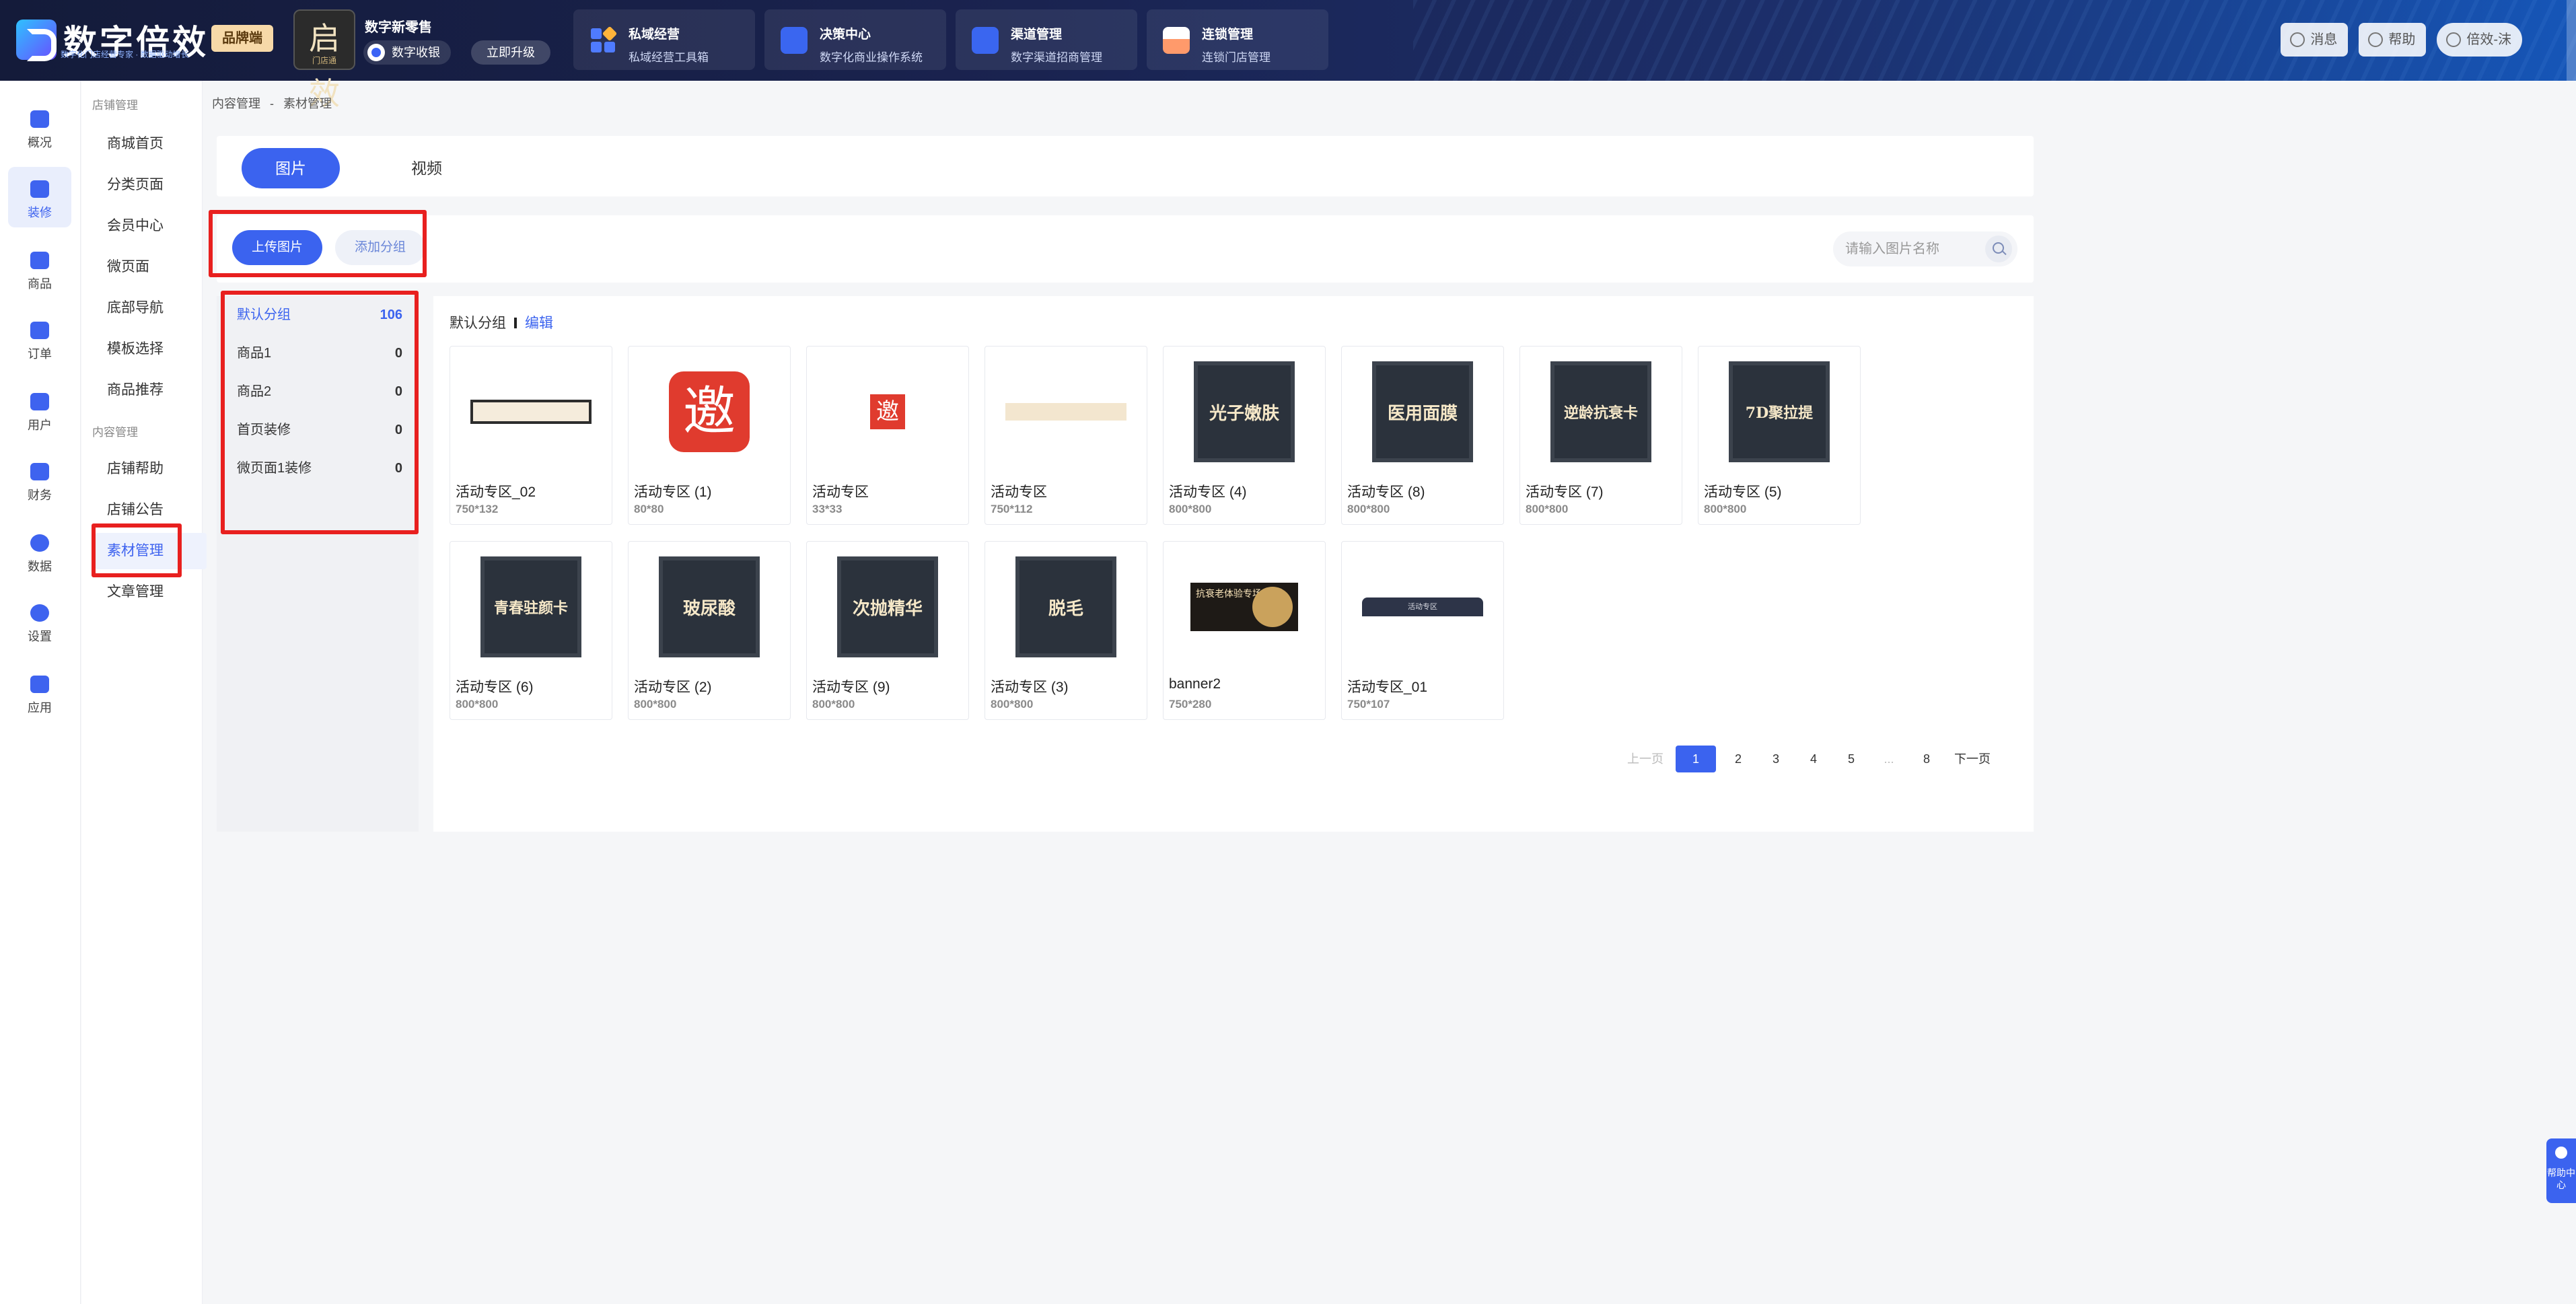 The width and height of the screenshot is (2576, 1304). I want to click on image-tile: 光子嫩肤 活动专区 (4) 800*800, so click(1244, 435).